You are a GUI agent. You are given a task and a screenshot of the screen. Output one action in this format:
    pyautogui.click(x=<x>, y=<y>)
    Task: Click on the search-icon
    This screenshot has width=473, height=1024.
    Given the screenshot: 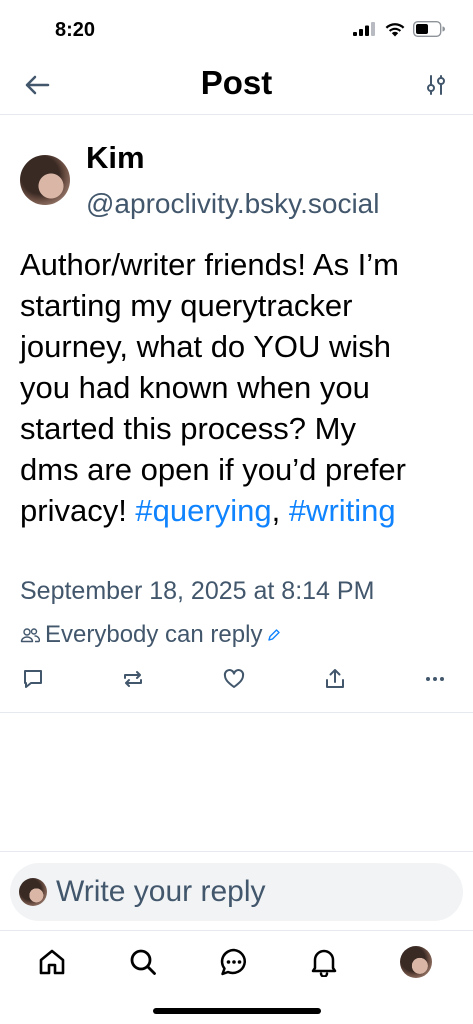 What is the action you would take?
    pyautogui.click(x=143, y=962)
    